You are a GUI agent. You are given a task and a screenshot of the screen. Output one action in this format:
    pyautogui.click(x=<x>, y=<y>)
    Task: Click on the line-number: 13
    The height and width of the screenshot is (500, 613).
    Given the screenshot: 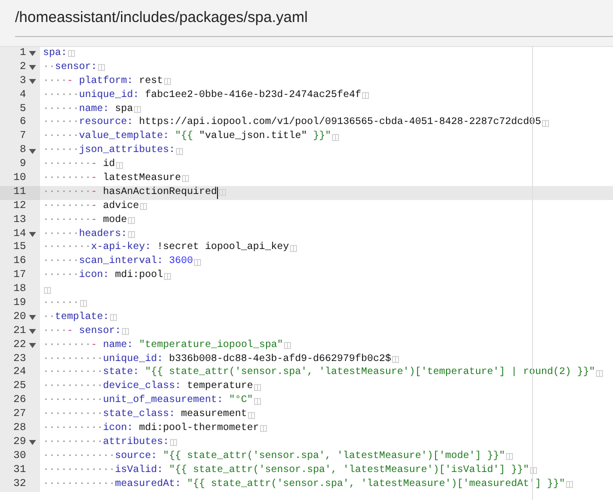 What is the action you would take?
    pyautogui.click(x=19, y=221)
    